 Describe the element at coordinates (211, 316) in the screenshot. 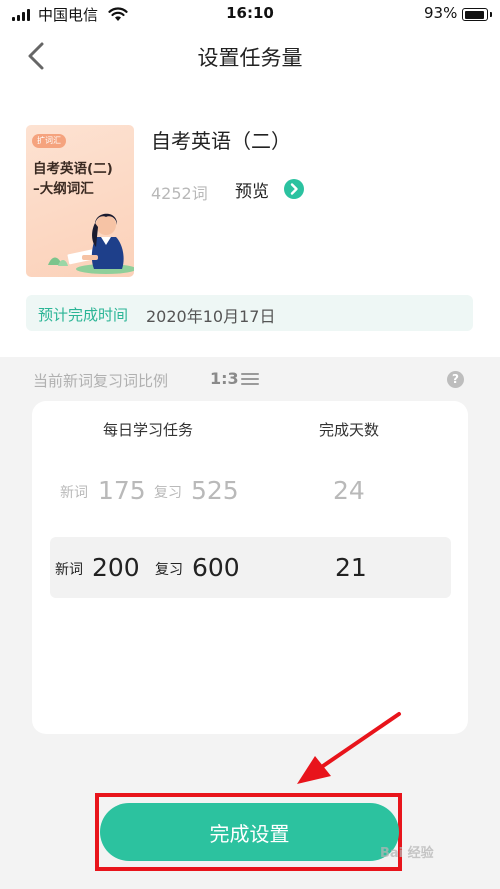

I see `eta-value: 2020年10月17日` at that location.